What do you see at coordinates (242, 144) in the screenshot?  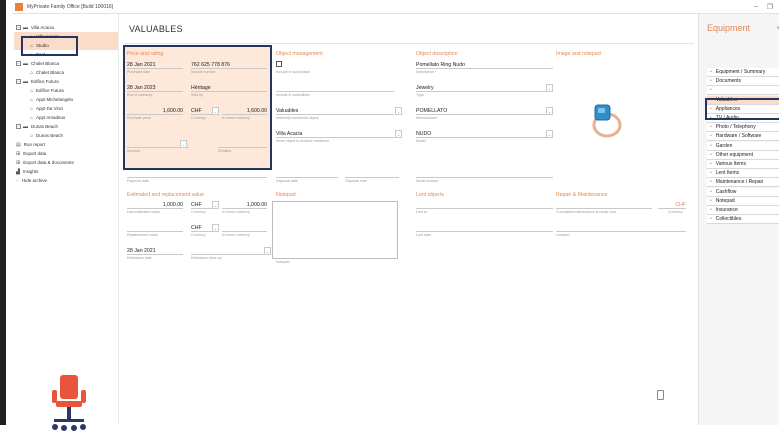 I see `detailed-field` at bounding box center [242, 144].